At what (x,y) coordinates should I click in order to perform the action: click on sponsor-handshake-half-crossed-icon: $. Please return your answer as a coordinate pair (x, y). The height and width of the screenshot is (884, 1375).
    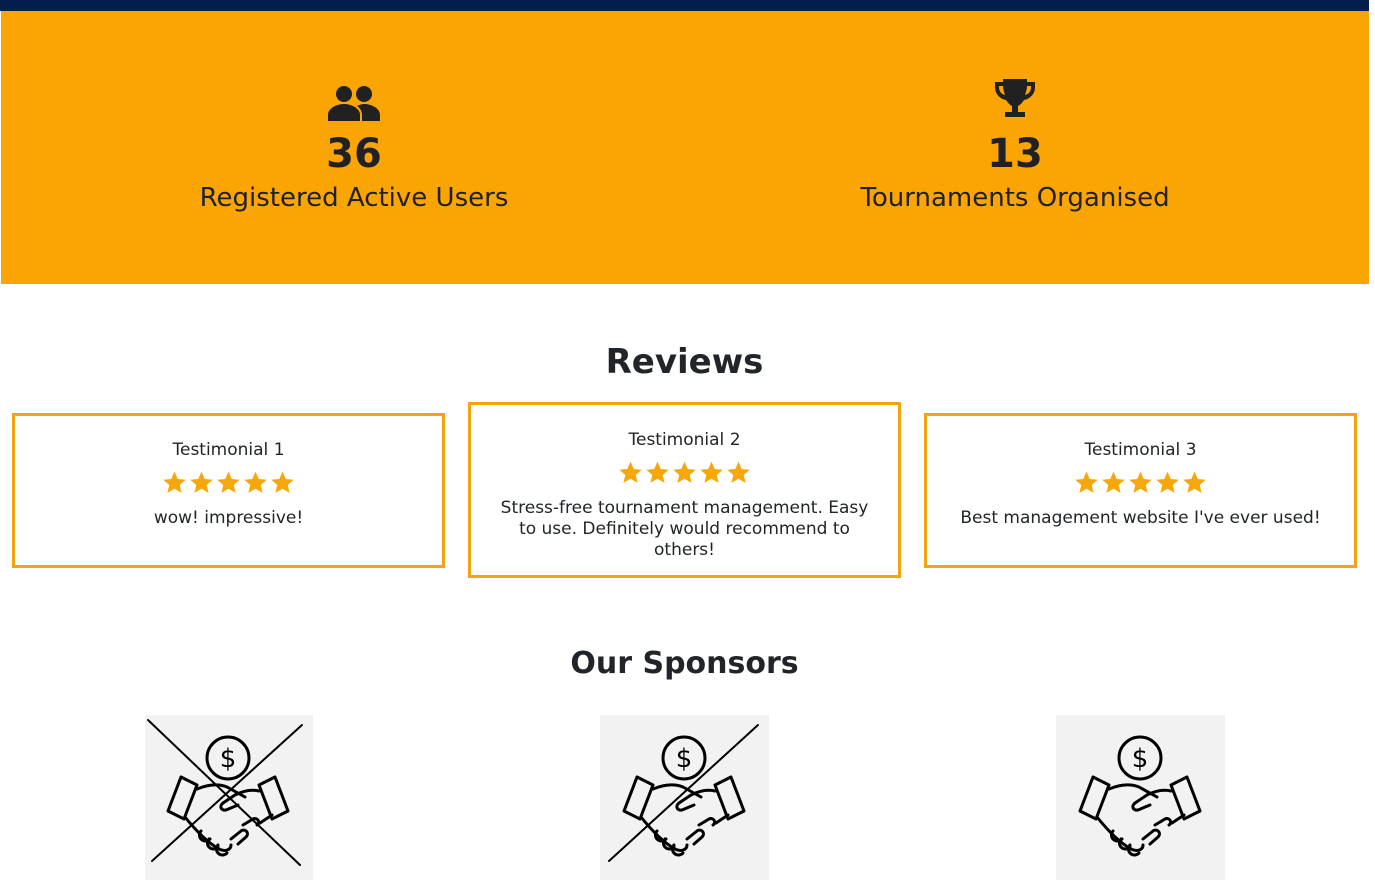
    Looking at the image, I should click on (683, 793).